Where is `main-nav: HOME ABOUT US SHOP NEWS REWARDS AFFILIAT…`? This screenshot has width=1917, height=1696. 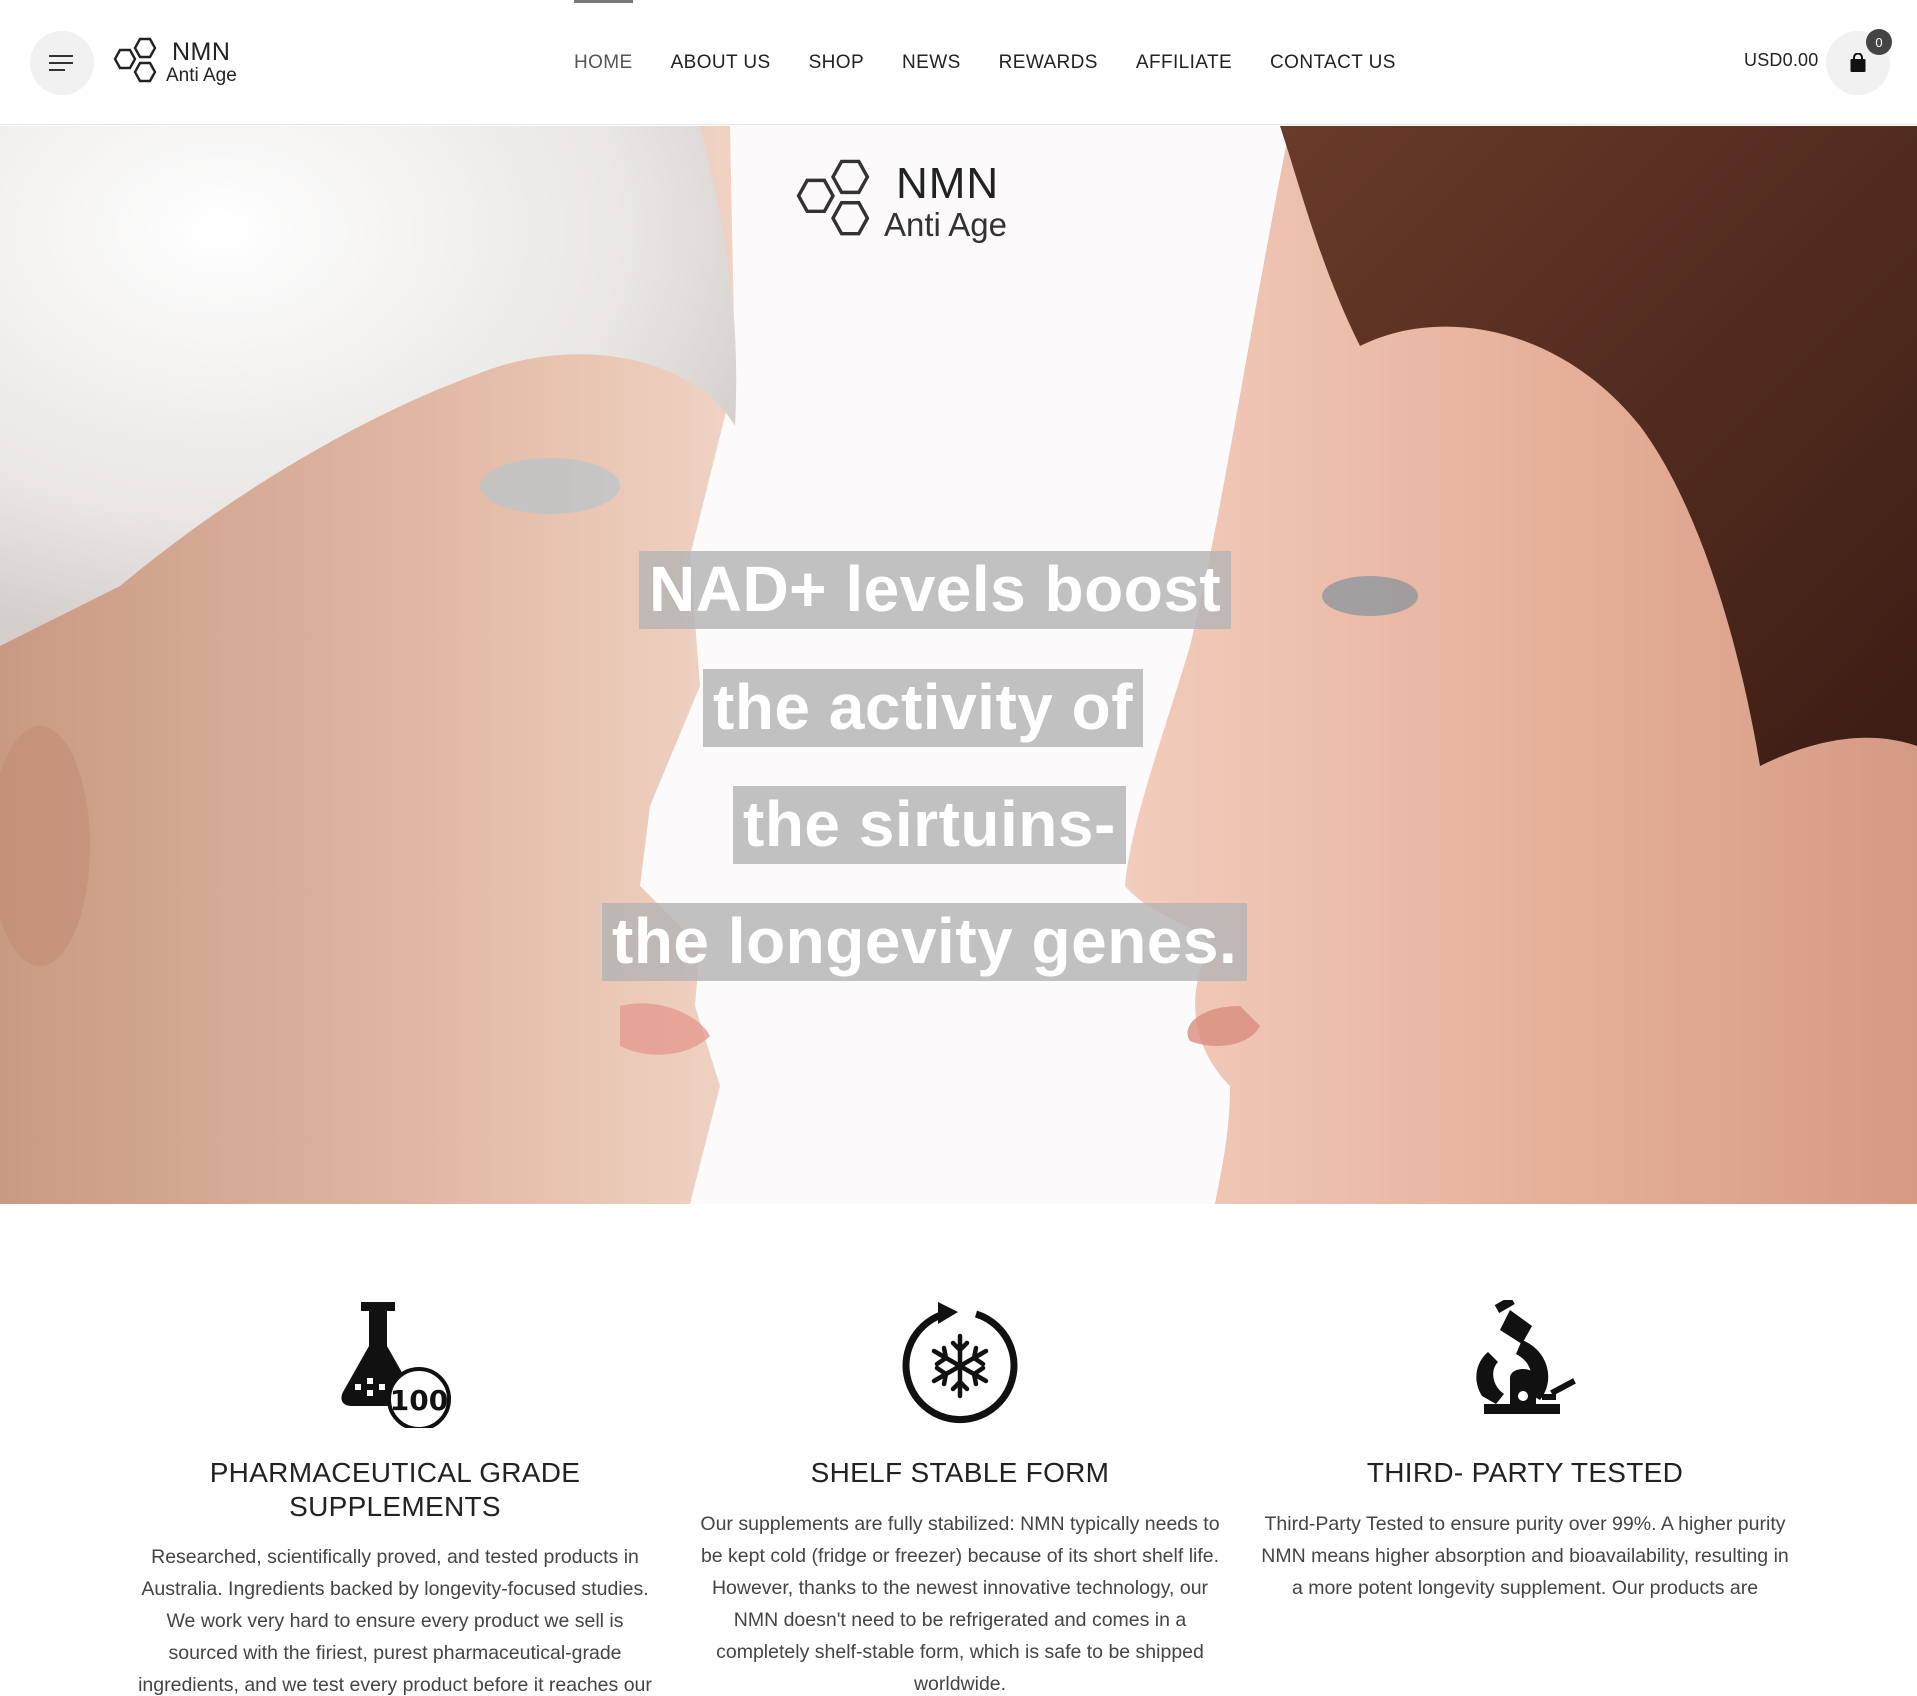 main-nav: HOME ABOUT US SHOP NEWS REWARDS AFFILIAT… is located at coordinates (1004, 62).